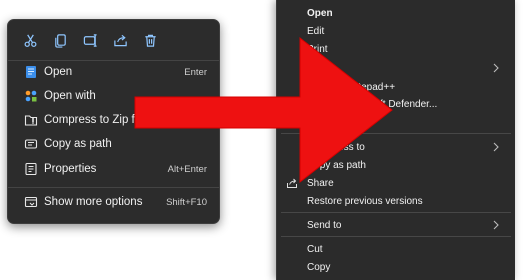  I want to click on menu-item-label: 7-Zip, so click(318, 68).